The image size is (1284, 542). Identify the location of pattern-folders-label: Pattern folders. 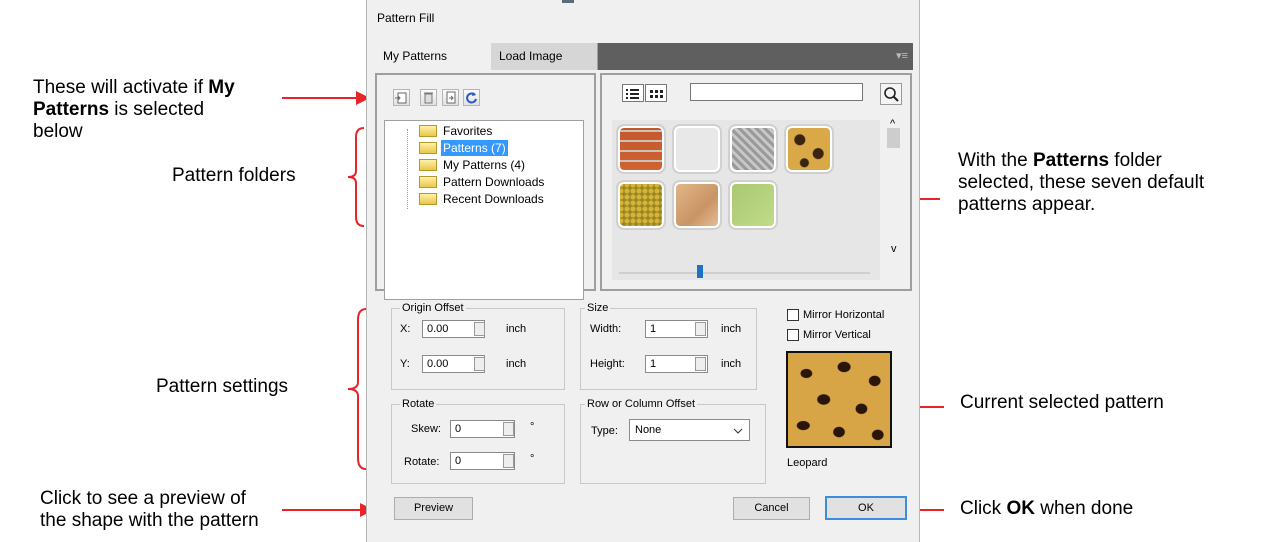
(234, 175).